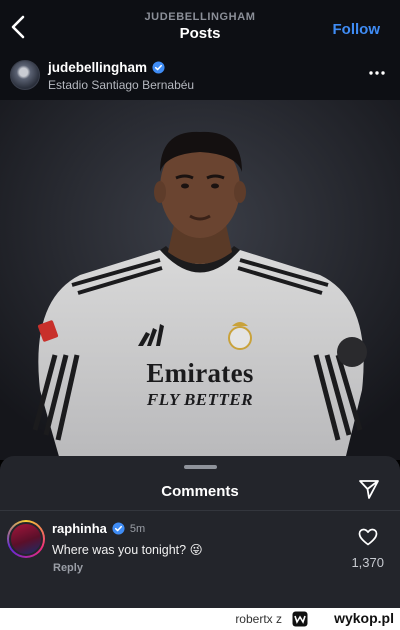  What do you see at coordinates (369, 489) in the screenshot?
I see `share-paper-plane-icon` at bounding box center [369, 489].